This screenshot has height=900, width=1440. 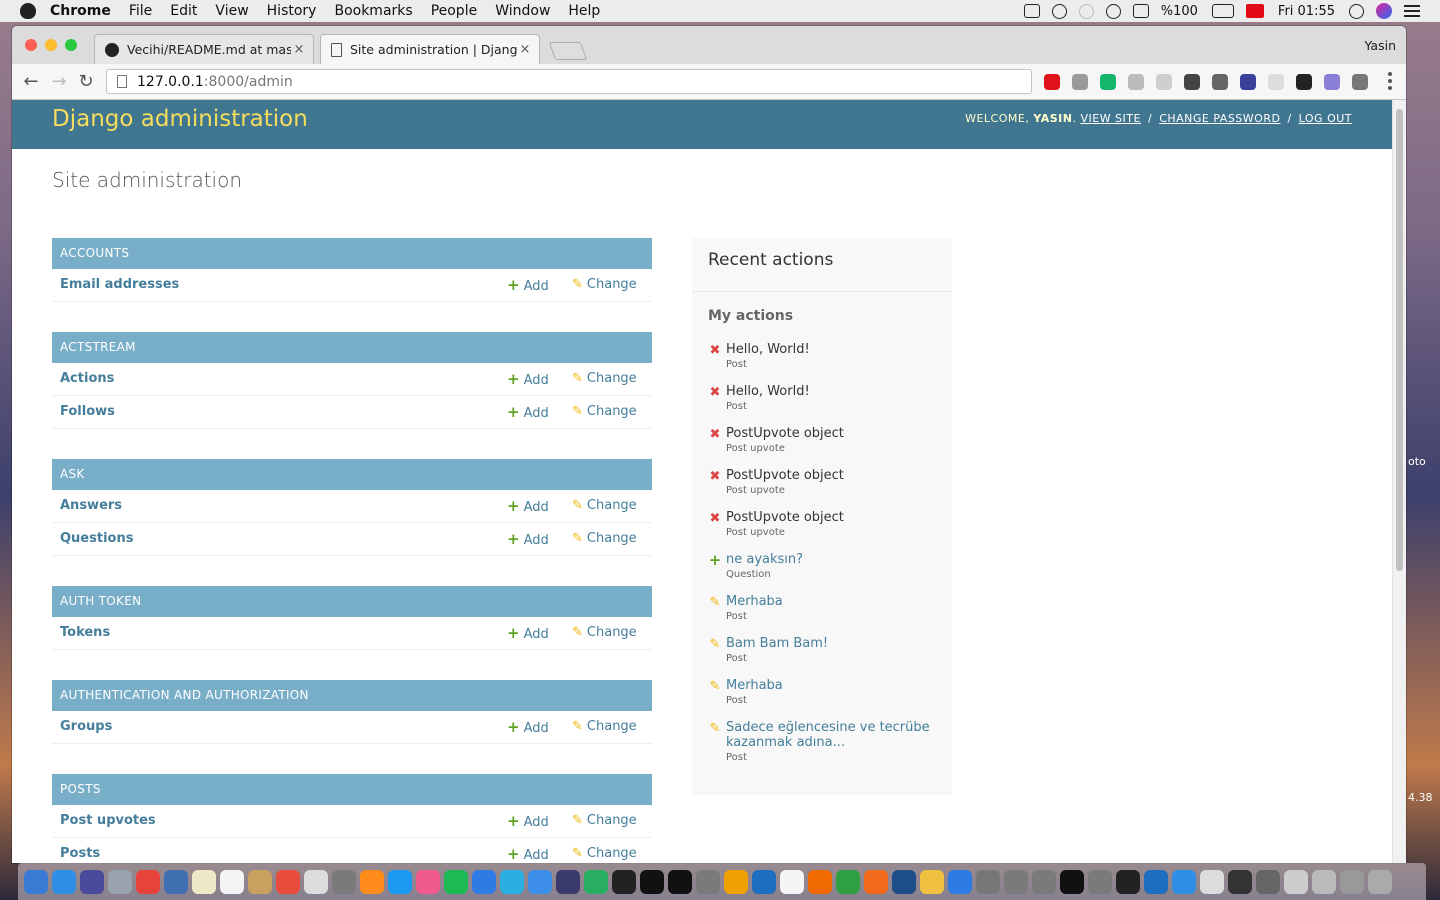 I want to click on scrollbar-thumb, so click(x=1399, y=340).